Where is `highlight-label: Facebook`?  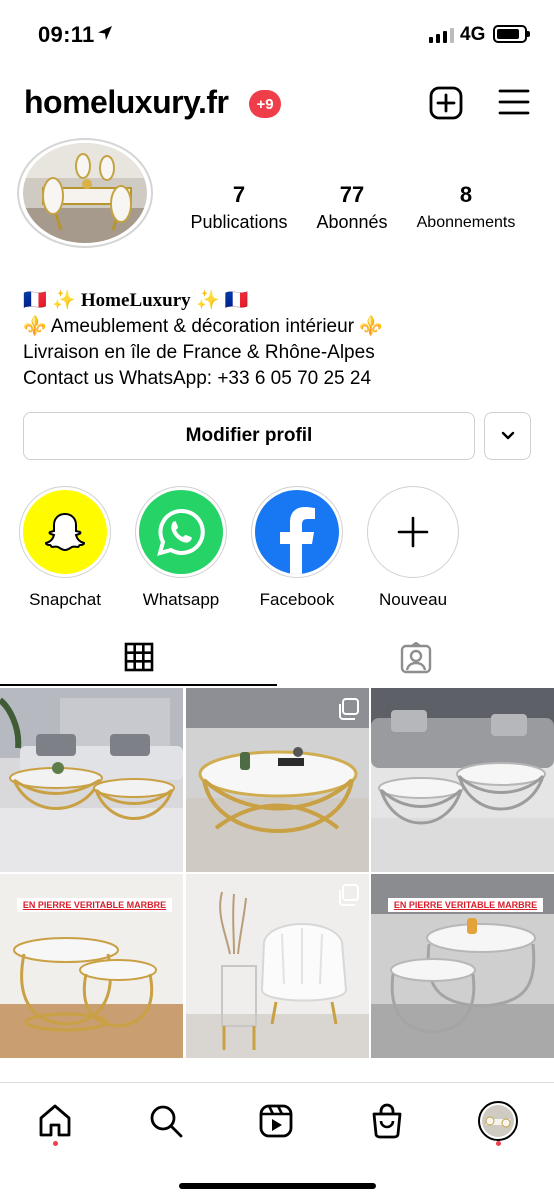
highlight-label: Facebook is located at coordinates (297, 599).